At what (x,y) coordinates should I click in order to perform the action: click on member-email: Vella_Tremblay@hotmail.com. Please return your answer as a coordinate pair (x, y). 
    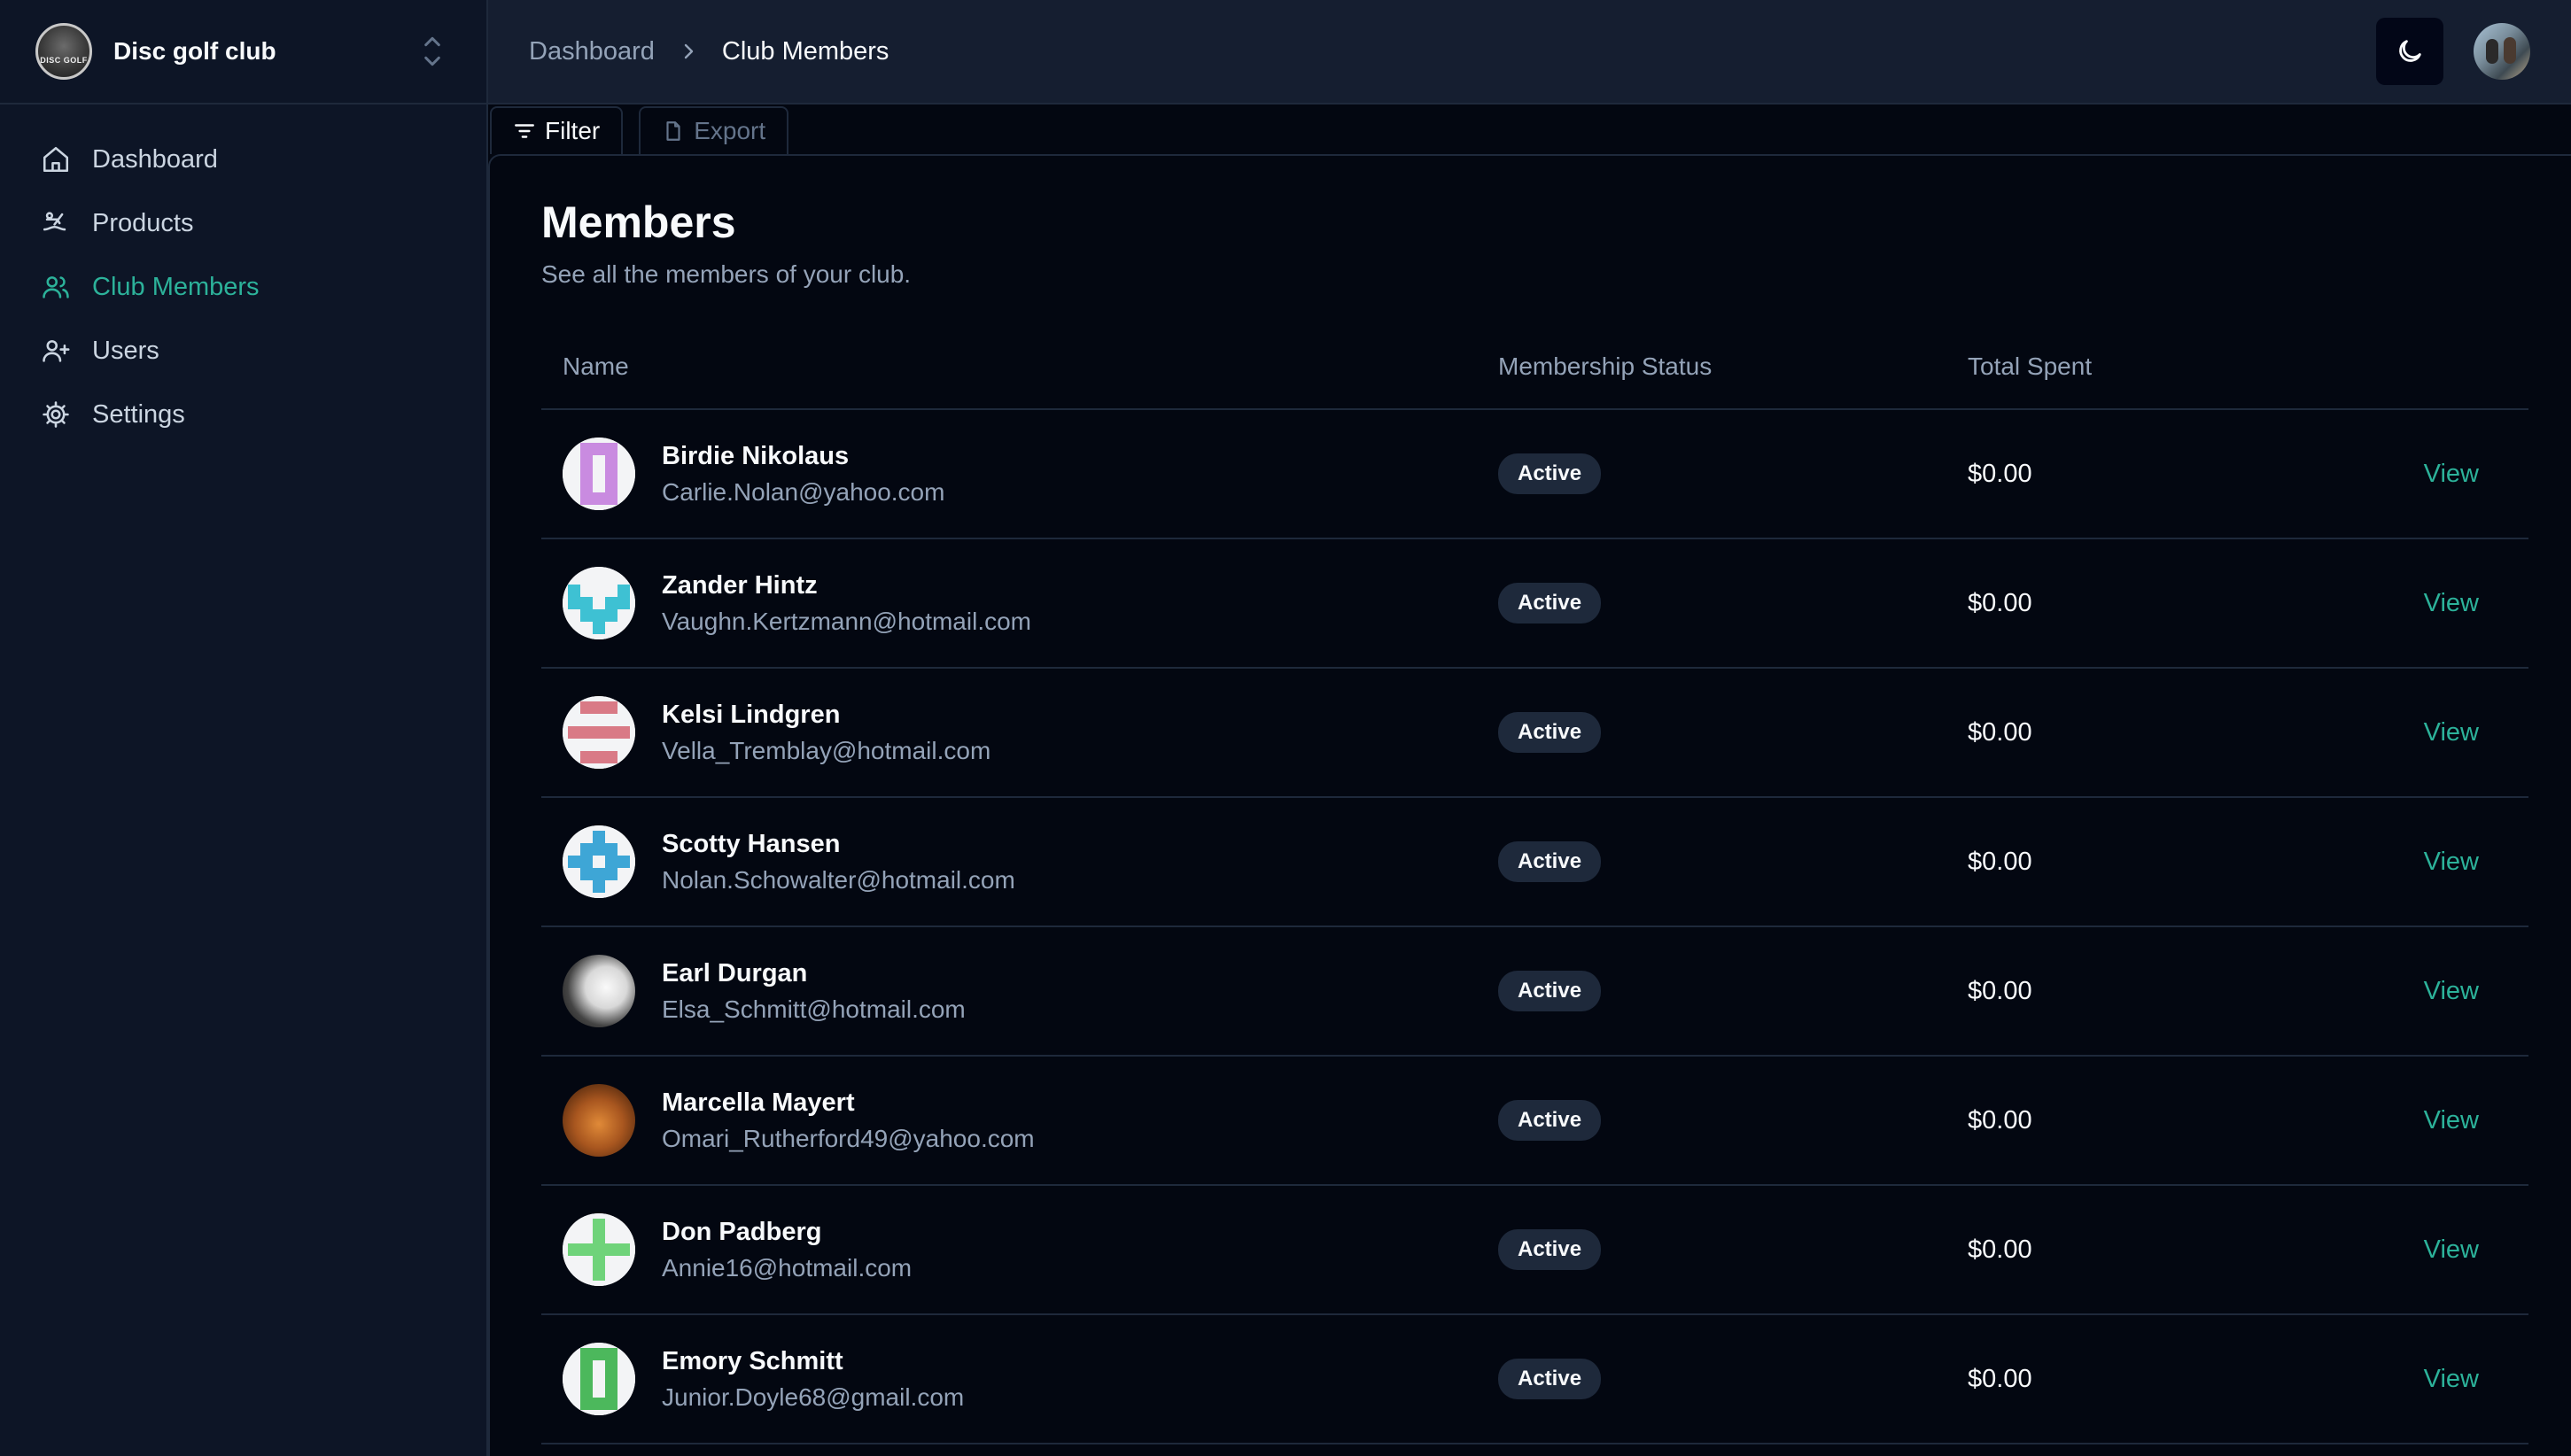
    Looking at the image, I should click on (826, 750).